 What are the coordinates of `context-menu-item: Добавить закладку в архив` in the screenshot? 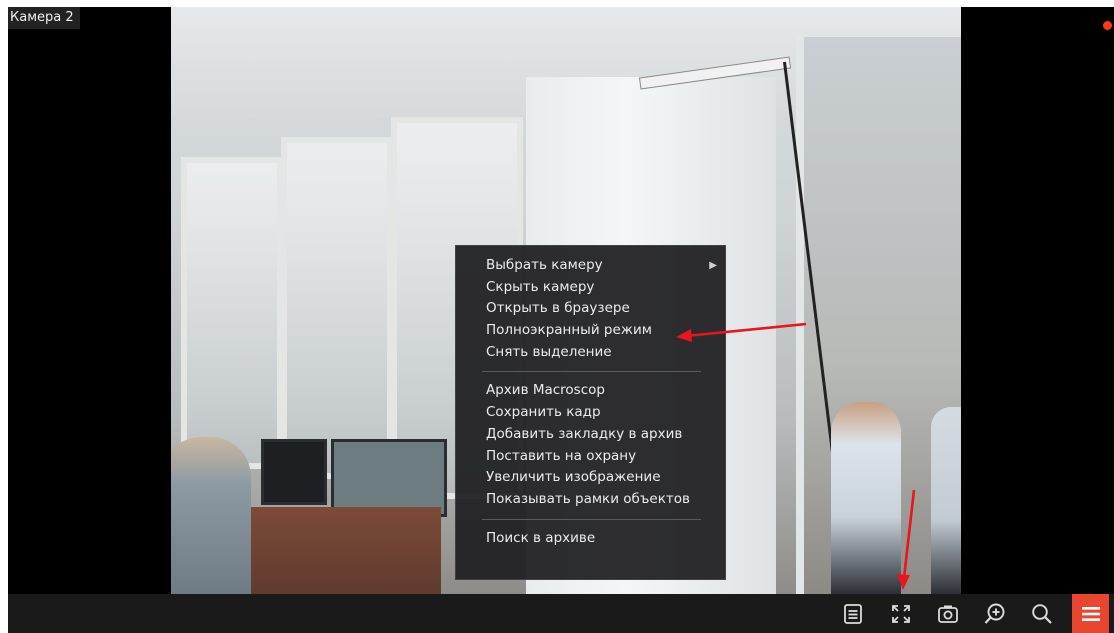 It's located at (590, 435).